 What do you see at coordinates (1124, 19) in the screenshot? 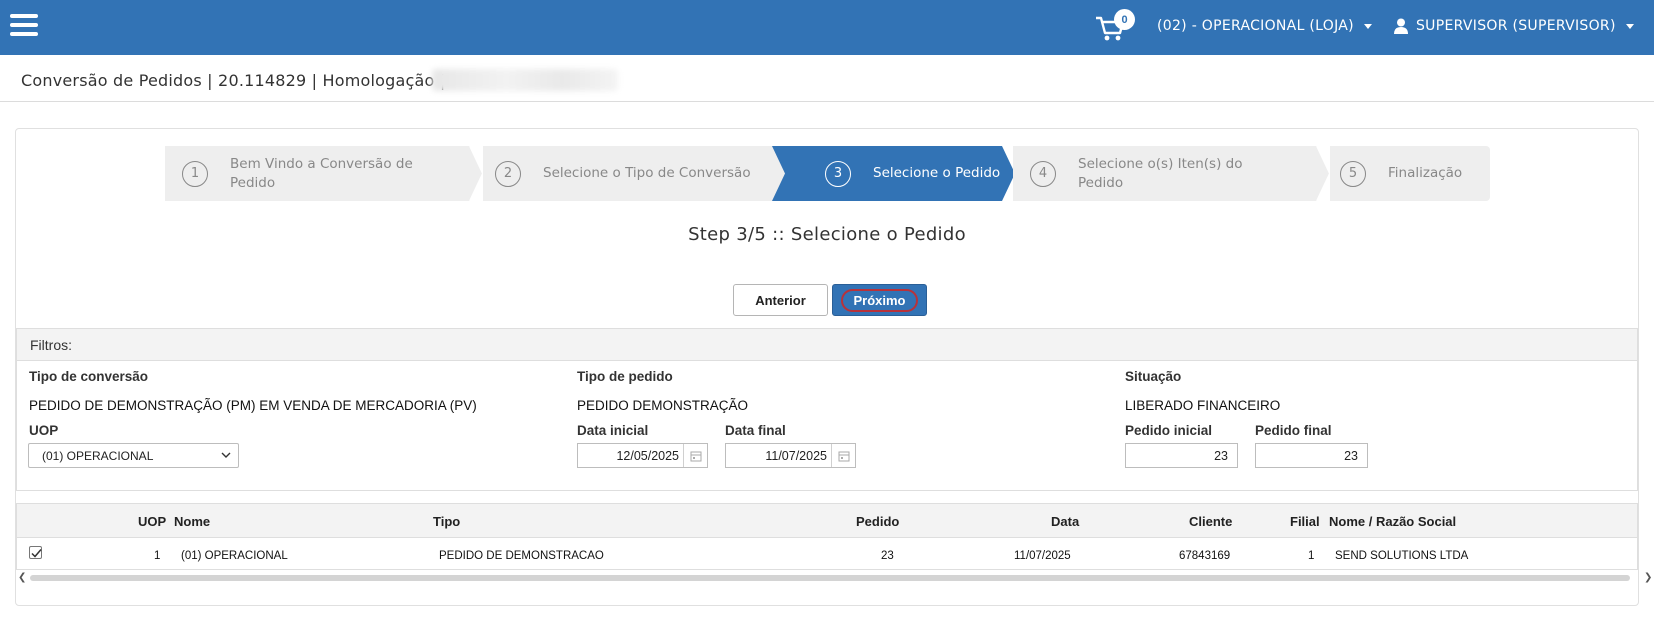
I see `cart-count-badge: 0` at bounding box center [1124, 19].